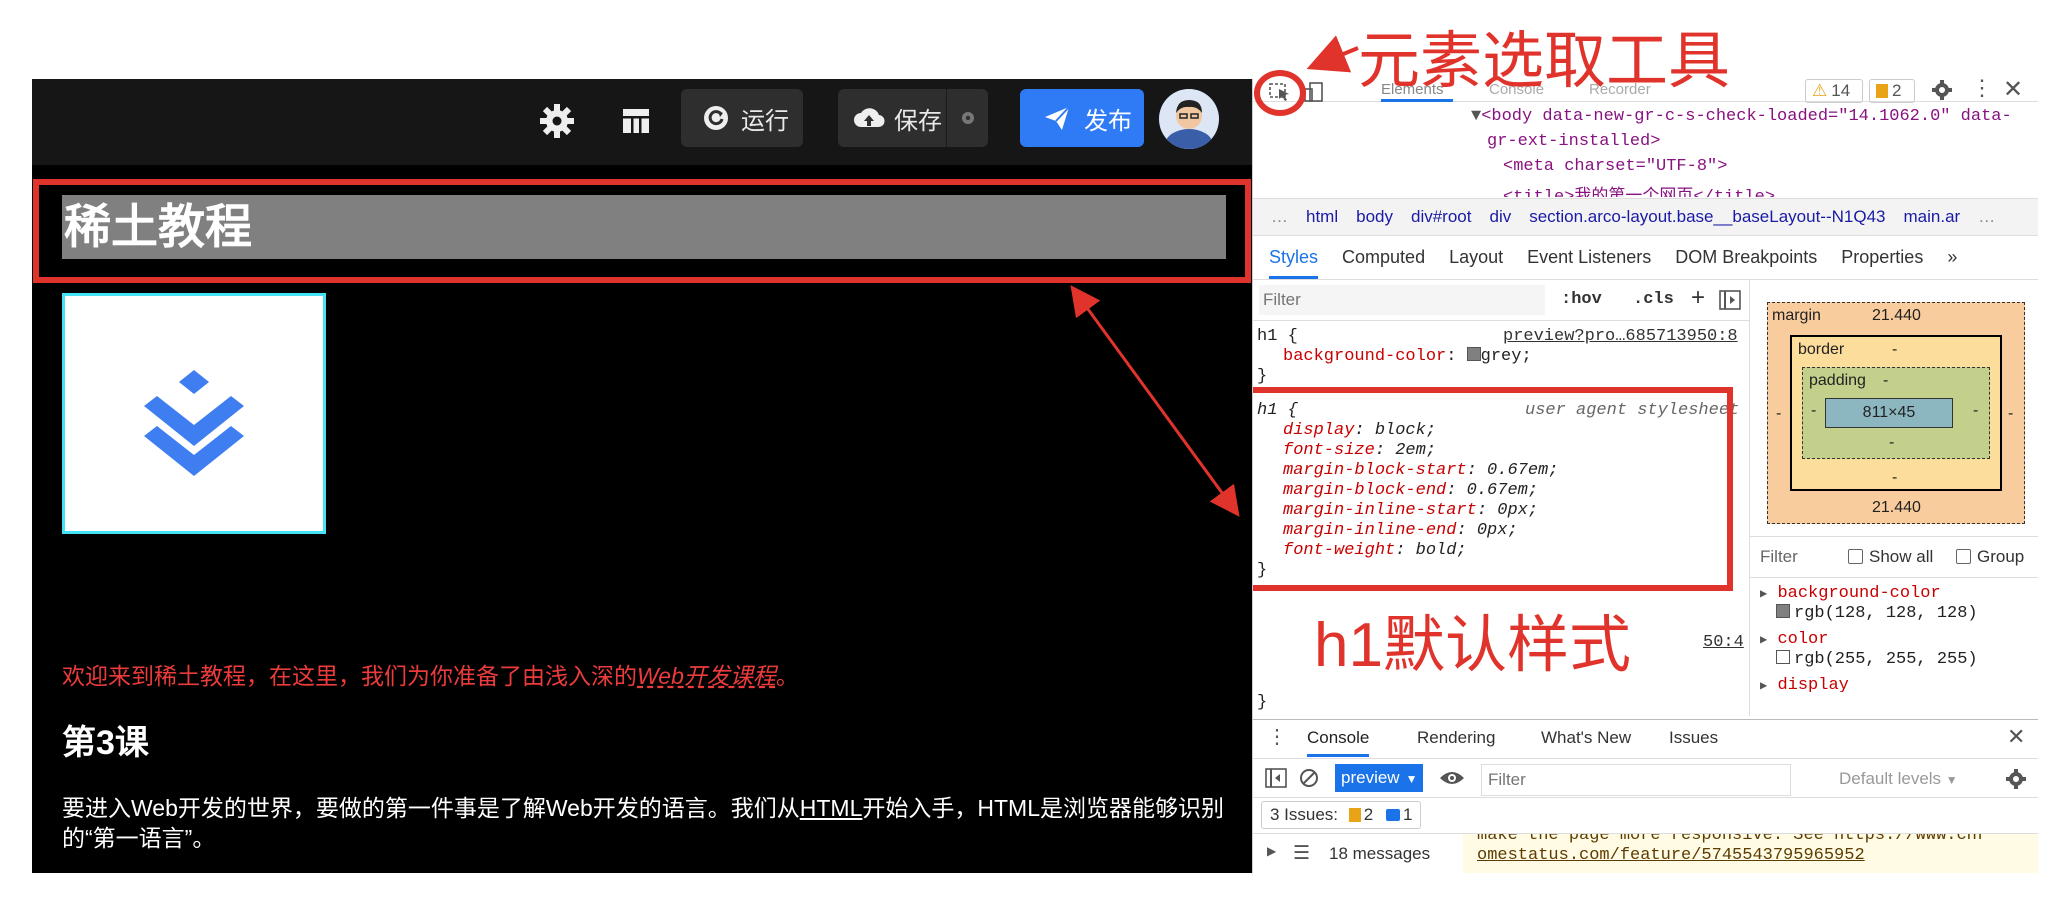 Image resolution: width=2060 pixels, height=898 pixels. What do you see at coordinates (1441, 217) in the screenshot?
I see `breadcrumb-root: div#root` at bounding box center [1441, 217].